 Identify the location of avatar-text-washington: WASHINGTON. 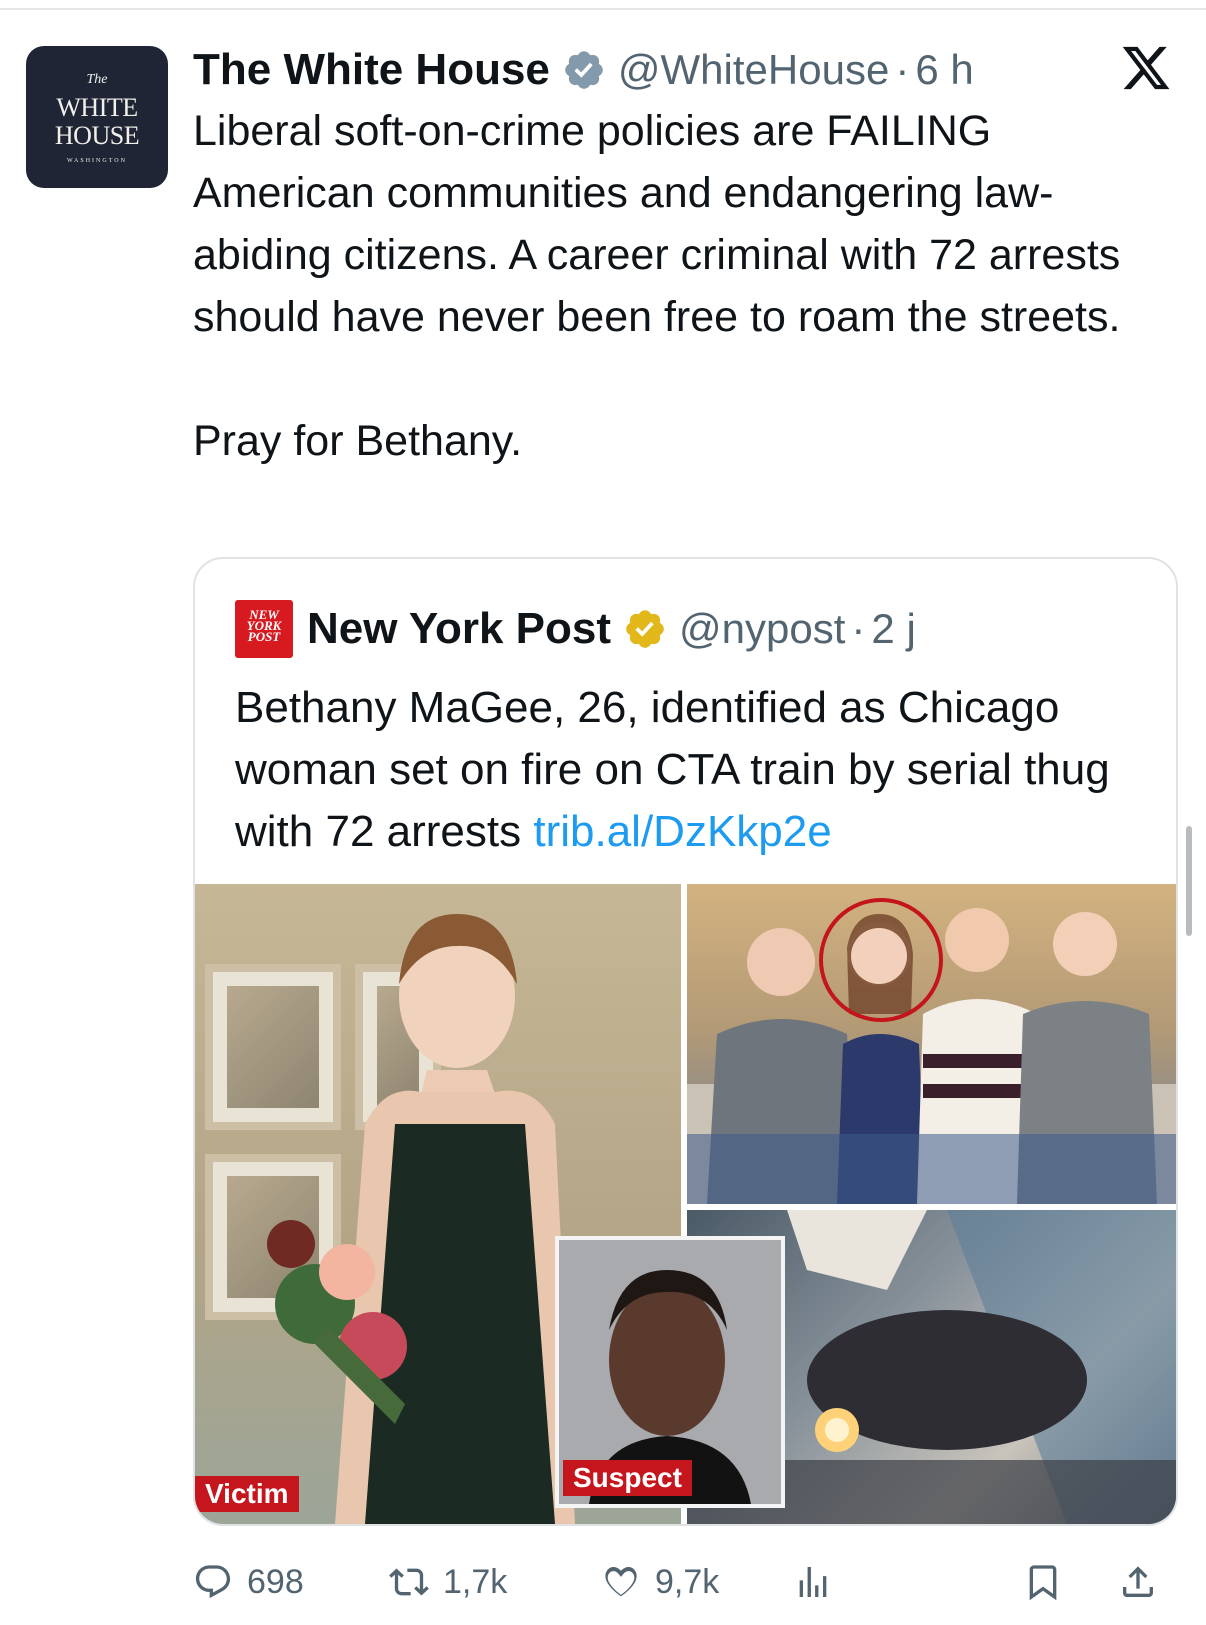
(97, 161).